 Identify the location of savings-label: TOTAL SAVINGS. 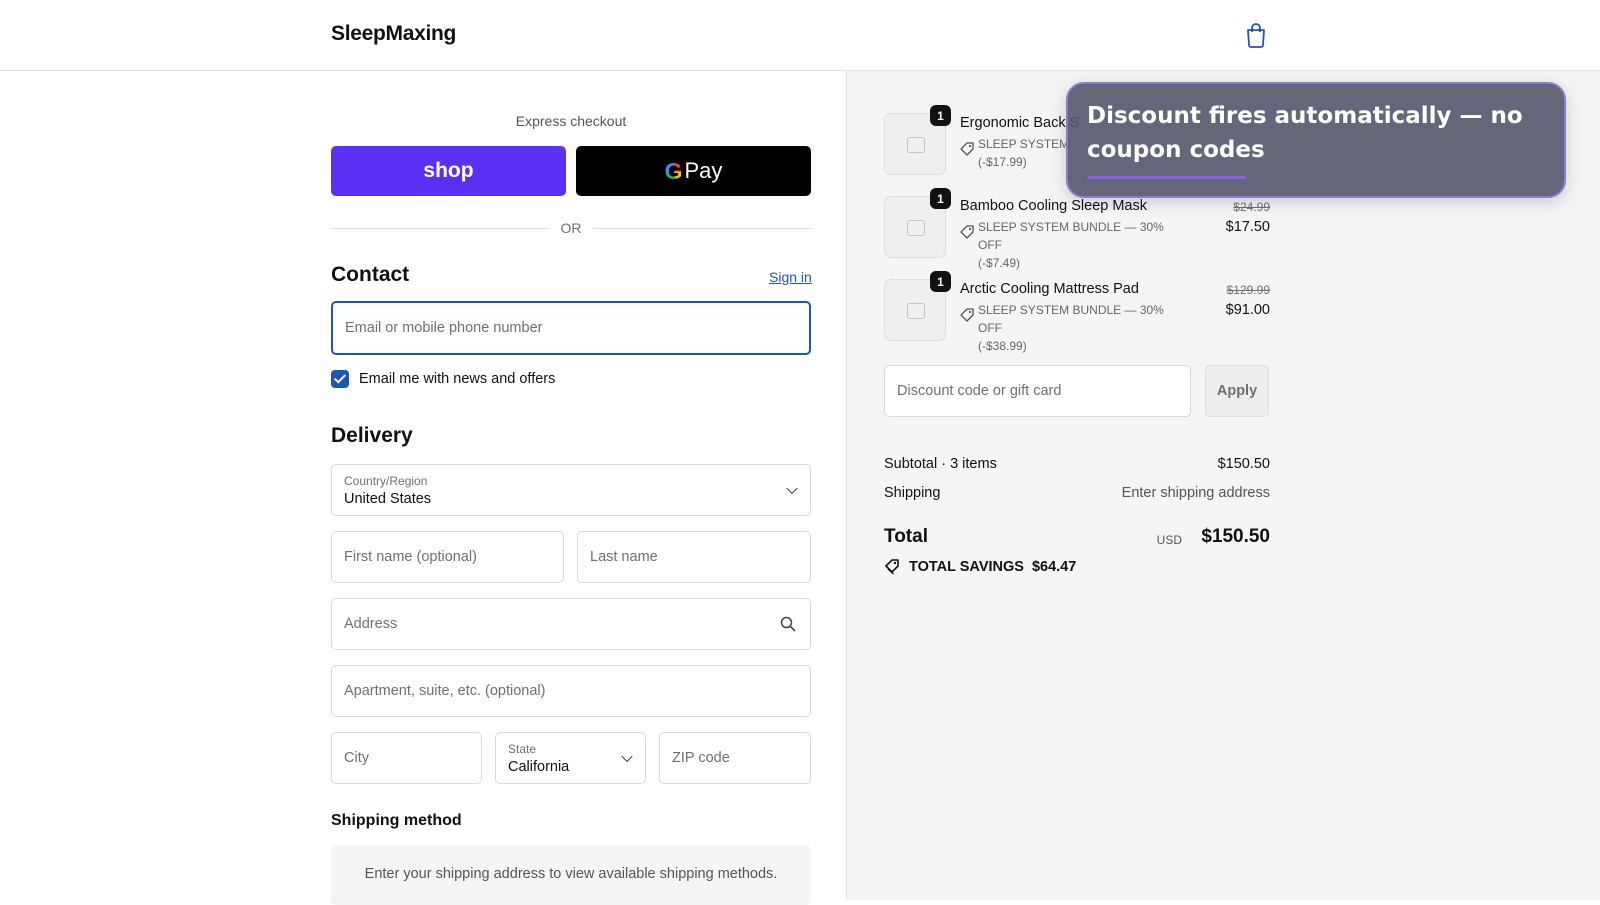
(966, 566).